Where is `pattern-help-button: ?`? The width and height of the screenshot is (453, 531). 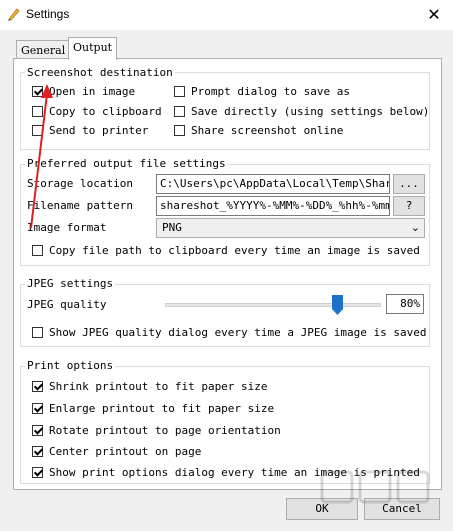
pattern-help-button: ? is located at coordinates (409, 206).